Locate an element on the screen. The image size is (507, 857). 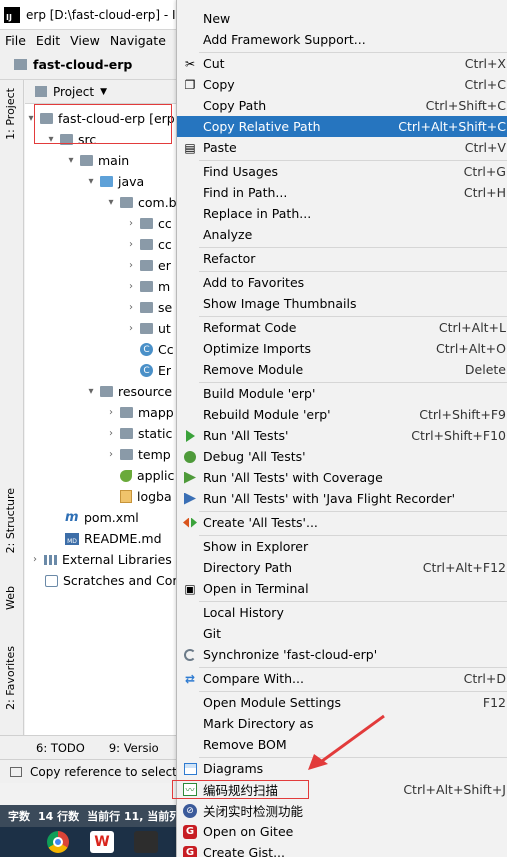
tree-item-class1: C Cc is located at coordinates (157, 349).